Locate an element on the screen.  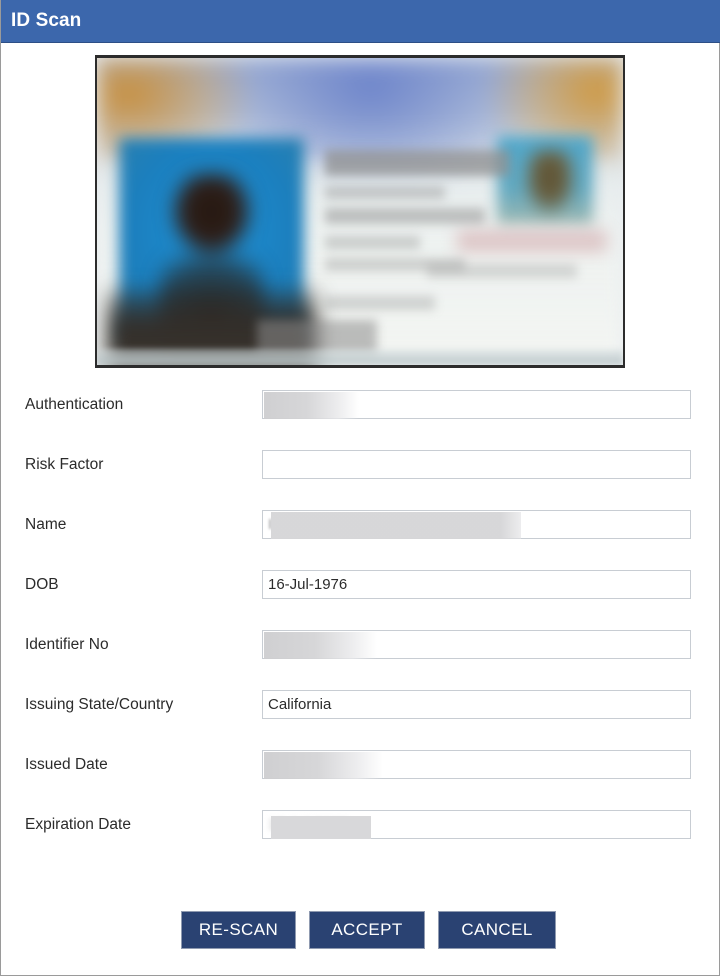
expiration-date-ghost-text: 18-Jul-2022 is located at coordinates (308, 824).